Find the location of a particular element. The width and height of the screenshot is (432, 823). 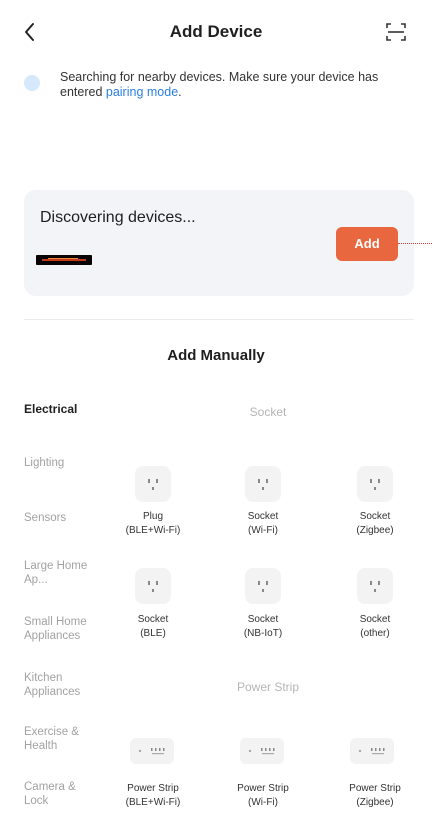

item-label: Plug (BLE+Wi-Fi) is located at coordinates (153, 523).